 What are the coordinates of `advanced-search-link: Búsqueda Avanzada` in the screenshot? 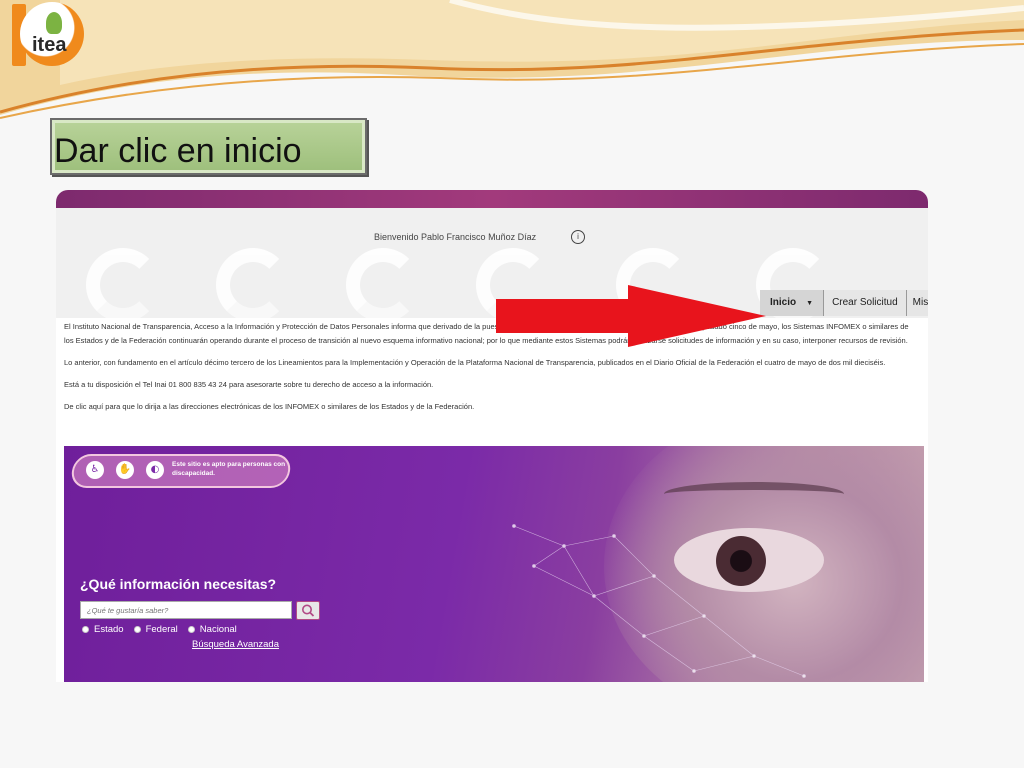 It's located at (235, 644).